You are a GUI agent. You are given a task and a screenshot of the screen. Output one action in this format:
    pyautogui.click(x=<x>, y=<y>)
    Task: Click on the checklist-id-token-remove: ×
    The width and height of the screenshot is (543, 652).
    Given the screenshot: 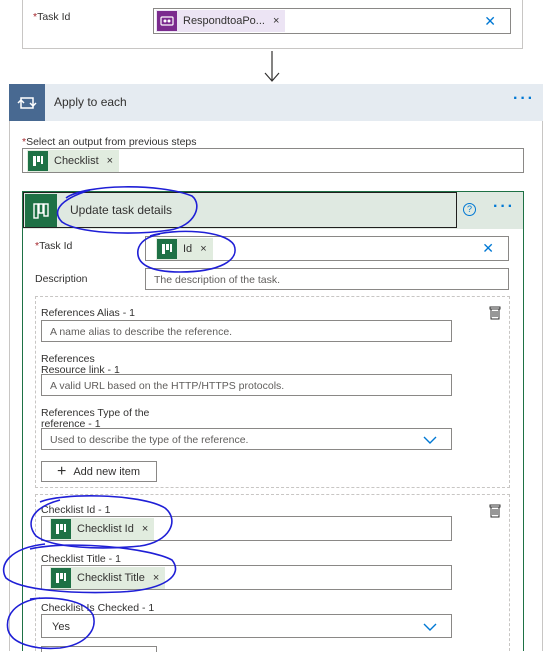 What is the action you would take?
    pyautogui.click(x=145, y=529)
    